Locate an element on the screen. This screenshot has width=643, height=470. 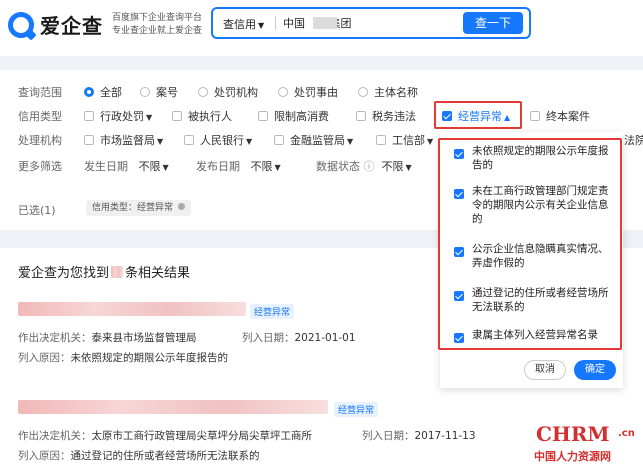
credit-type-admin-penalty: 行政处罚 ▼ is located at coordinates (118, 116).